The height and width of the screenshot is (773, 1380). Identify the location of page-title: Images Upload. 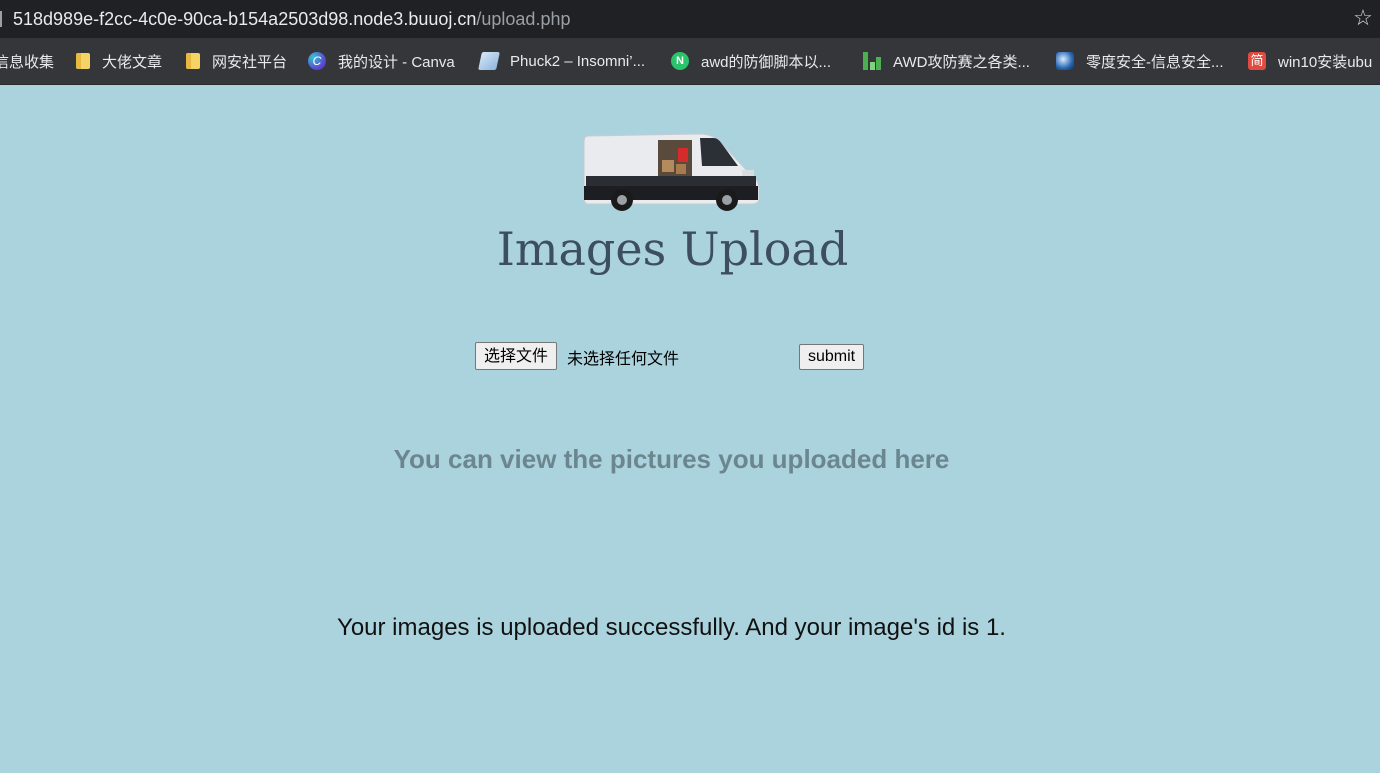
(672, 249).